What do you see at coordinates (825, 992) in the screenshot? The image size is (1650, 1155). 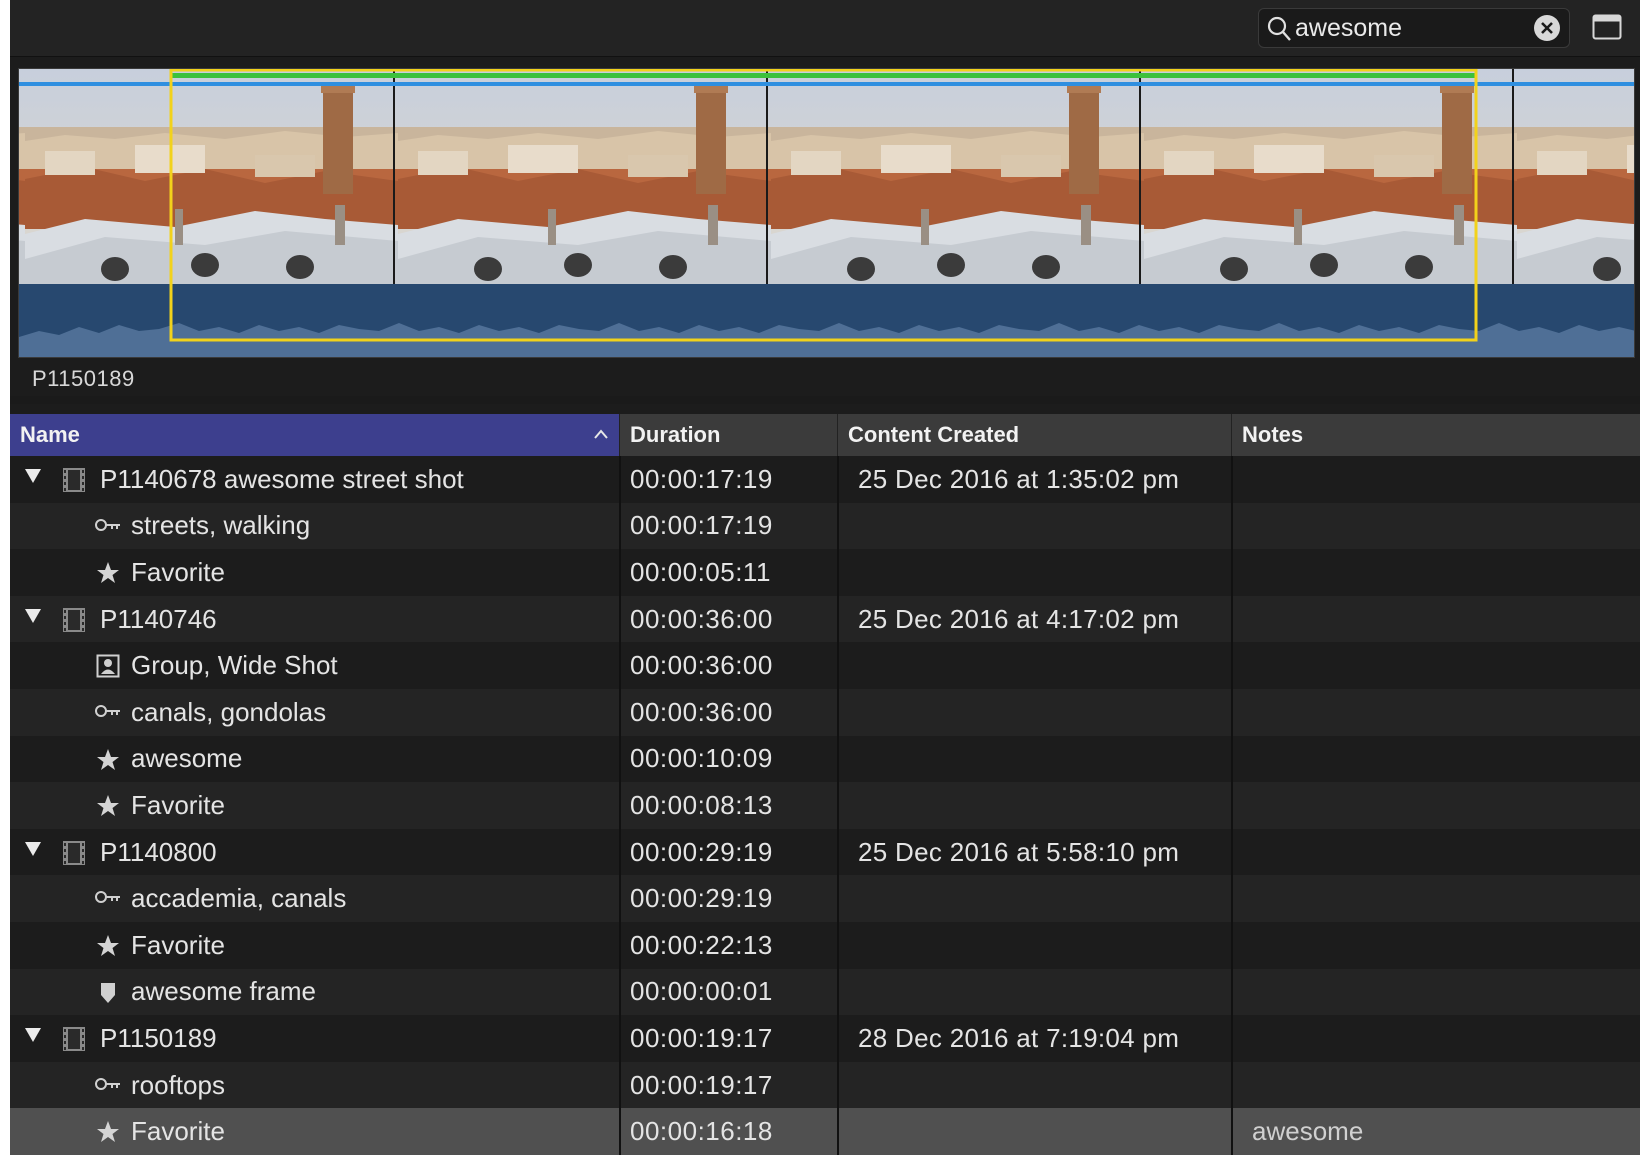 I see `range-row: awesome frame 00:00:00:01` at bounding box center [825, 992].